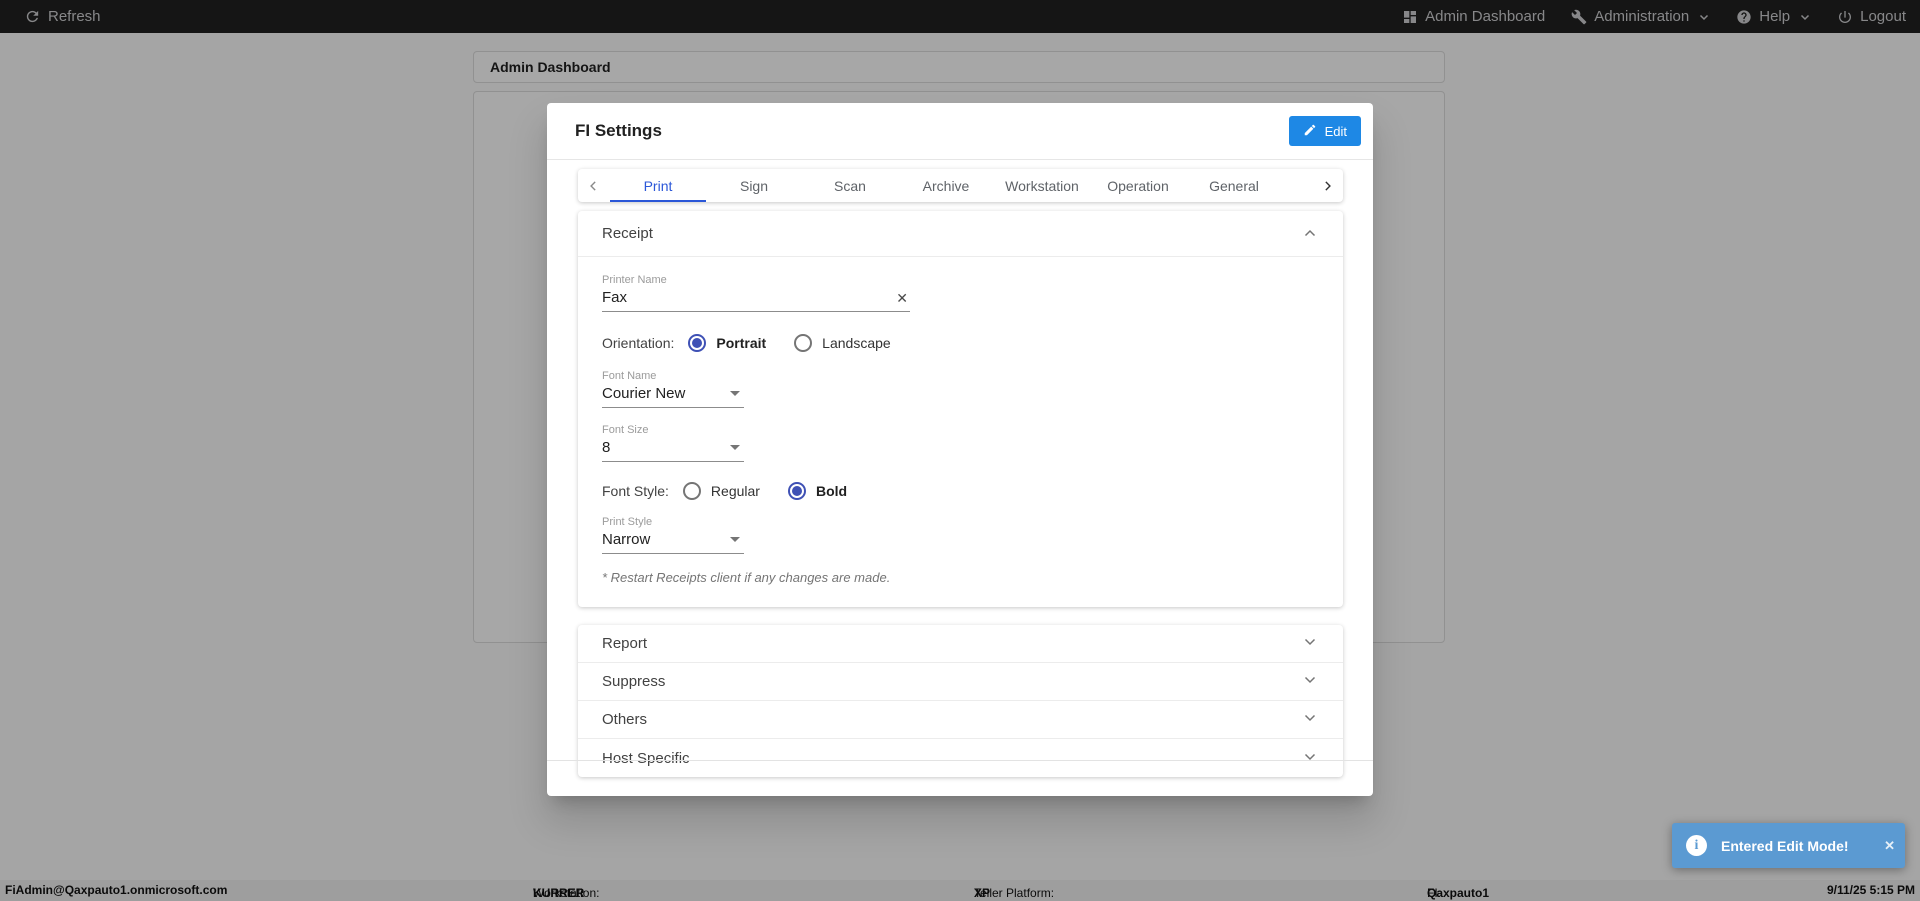 Image resolution: width=1920 pixels, height=901 pixels. What do you see at coordinates (960, 682) in the screenshot?
I see `suppress-panel-header: Suppress` at bounding box center [960, 682].